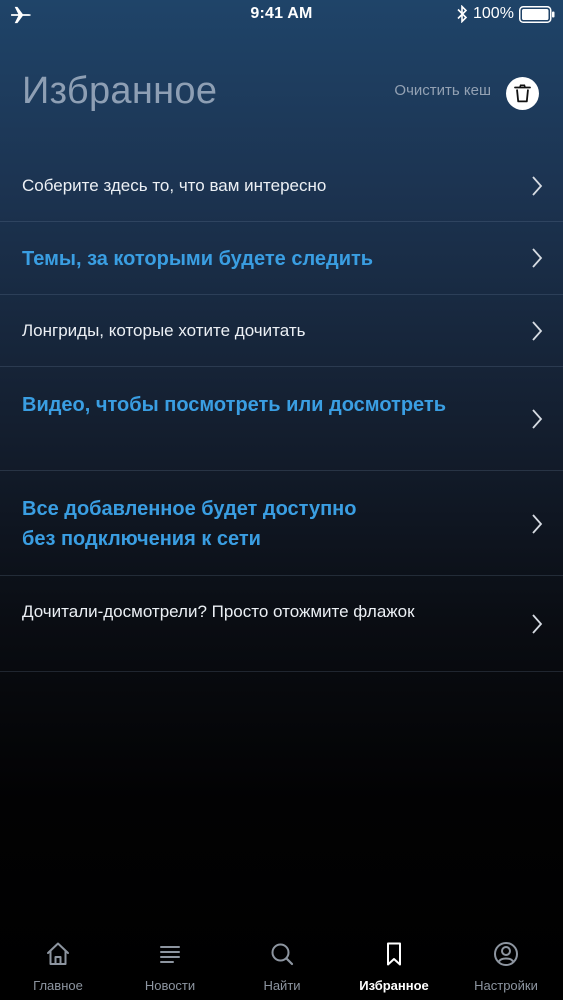 The height and width of the screenshot is (1000, 563). What do you see at coordinates (234, 405) in the screenshot?
I see `list-item-text: Видео, чтобы посмотреть или досмотреть` at bounding box center [234, 405].